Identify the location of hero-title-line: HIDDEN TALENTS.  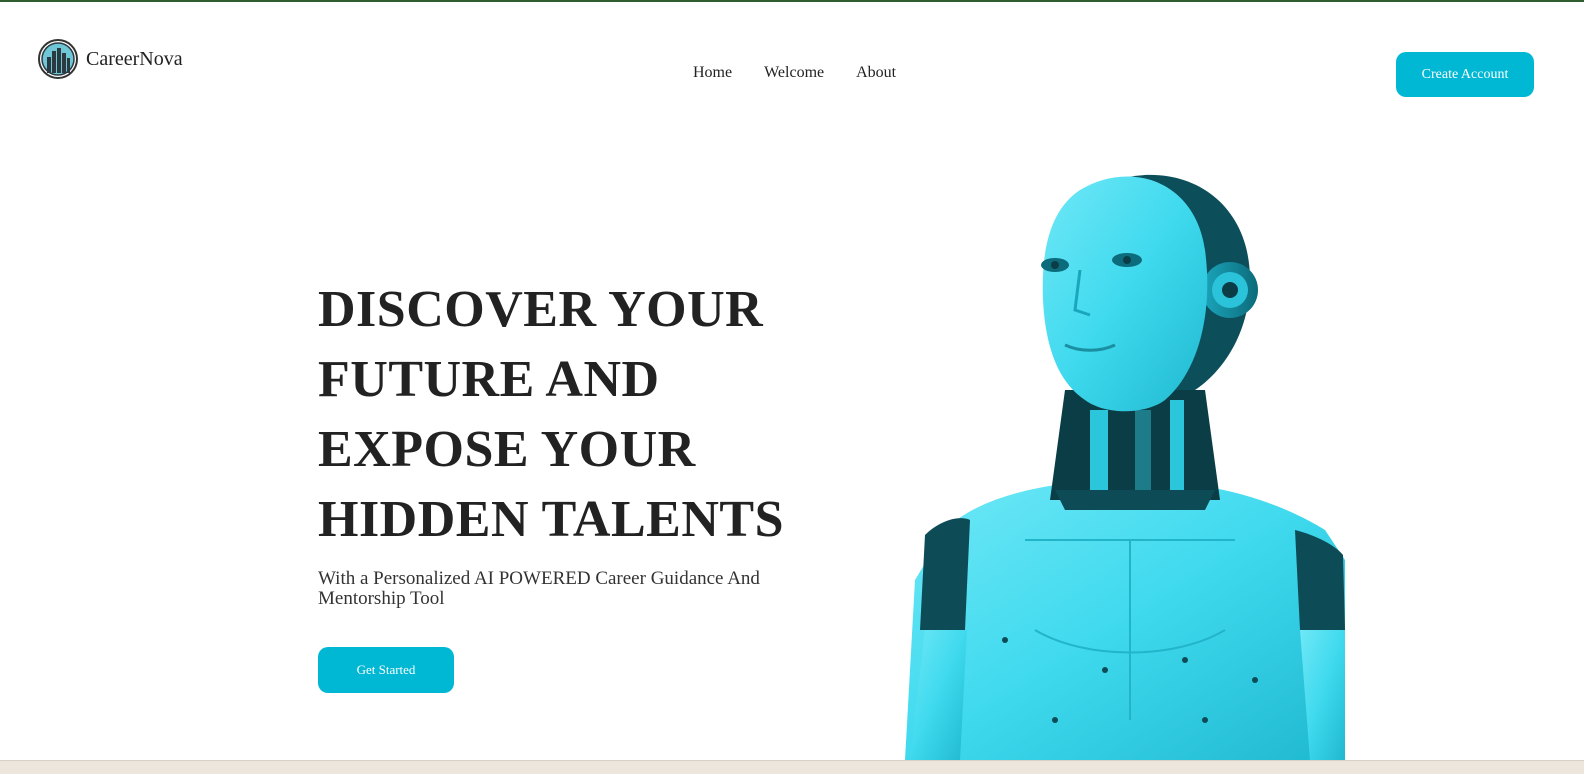
(551, 519).